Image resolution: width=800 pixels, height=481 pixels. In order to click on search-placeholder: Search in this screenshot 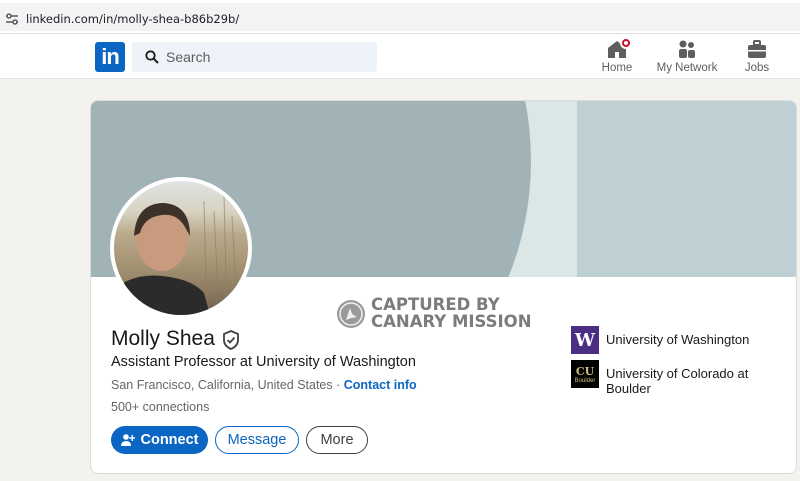, I will do `click(188, 57)`.